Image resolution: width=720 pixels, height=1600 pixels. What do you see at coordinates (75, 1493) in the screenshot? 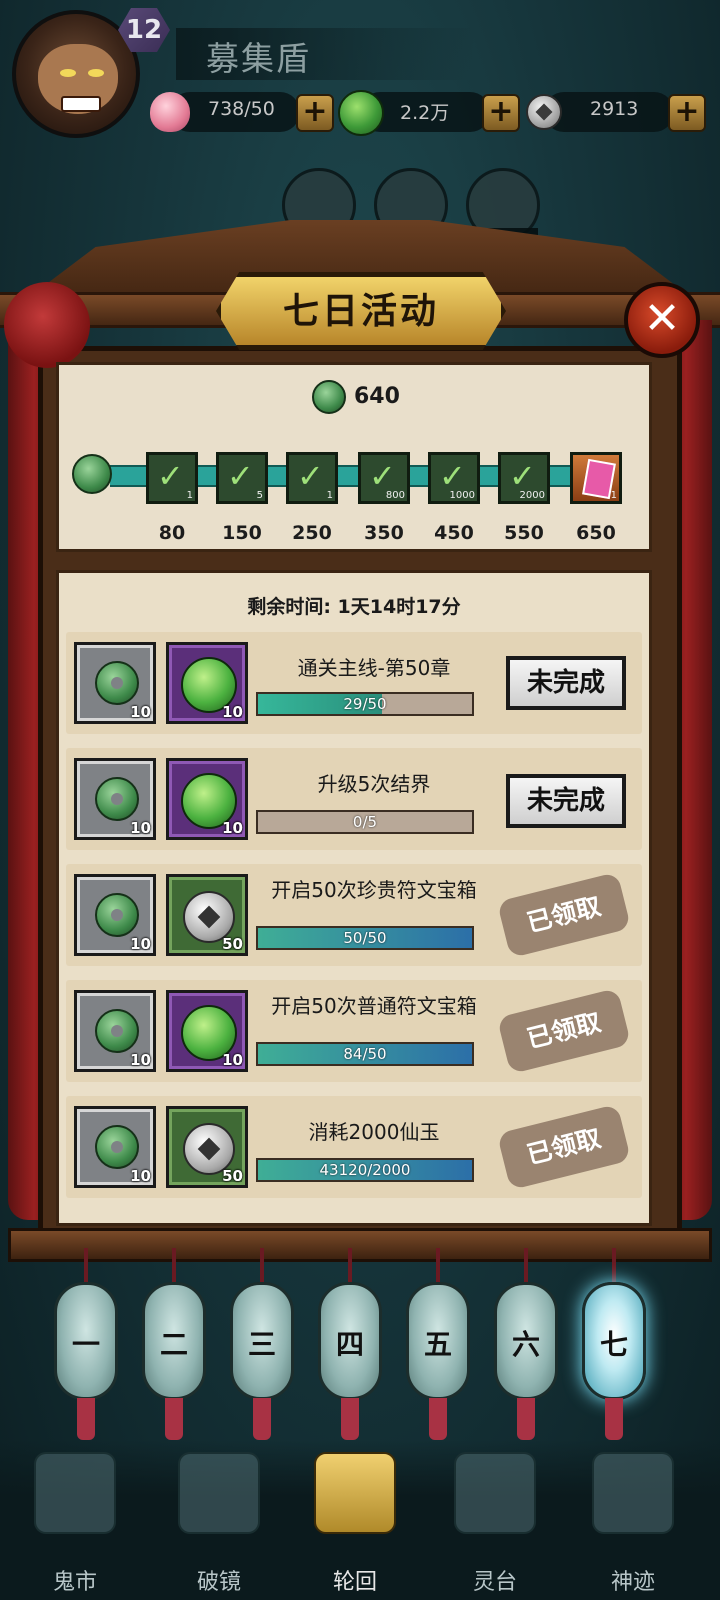
I see `ghost-market-icon` at bounding box center [75, 1493].